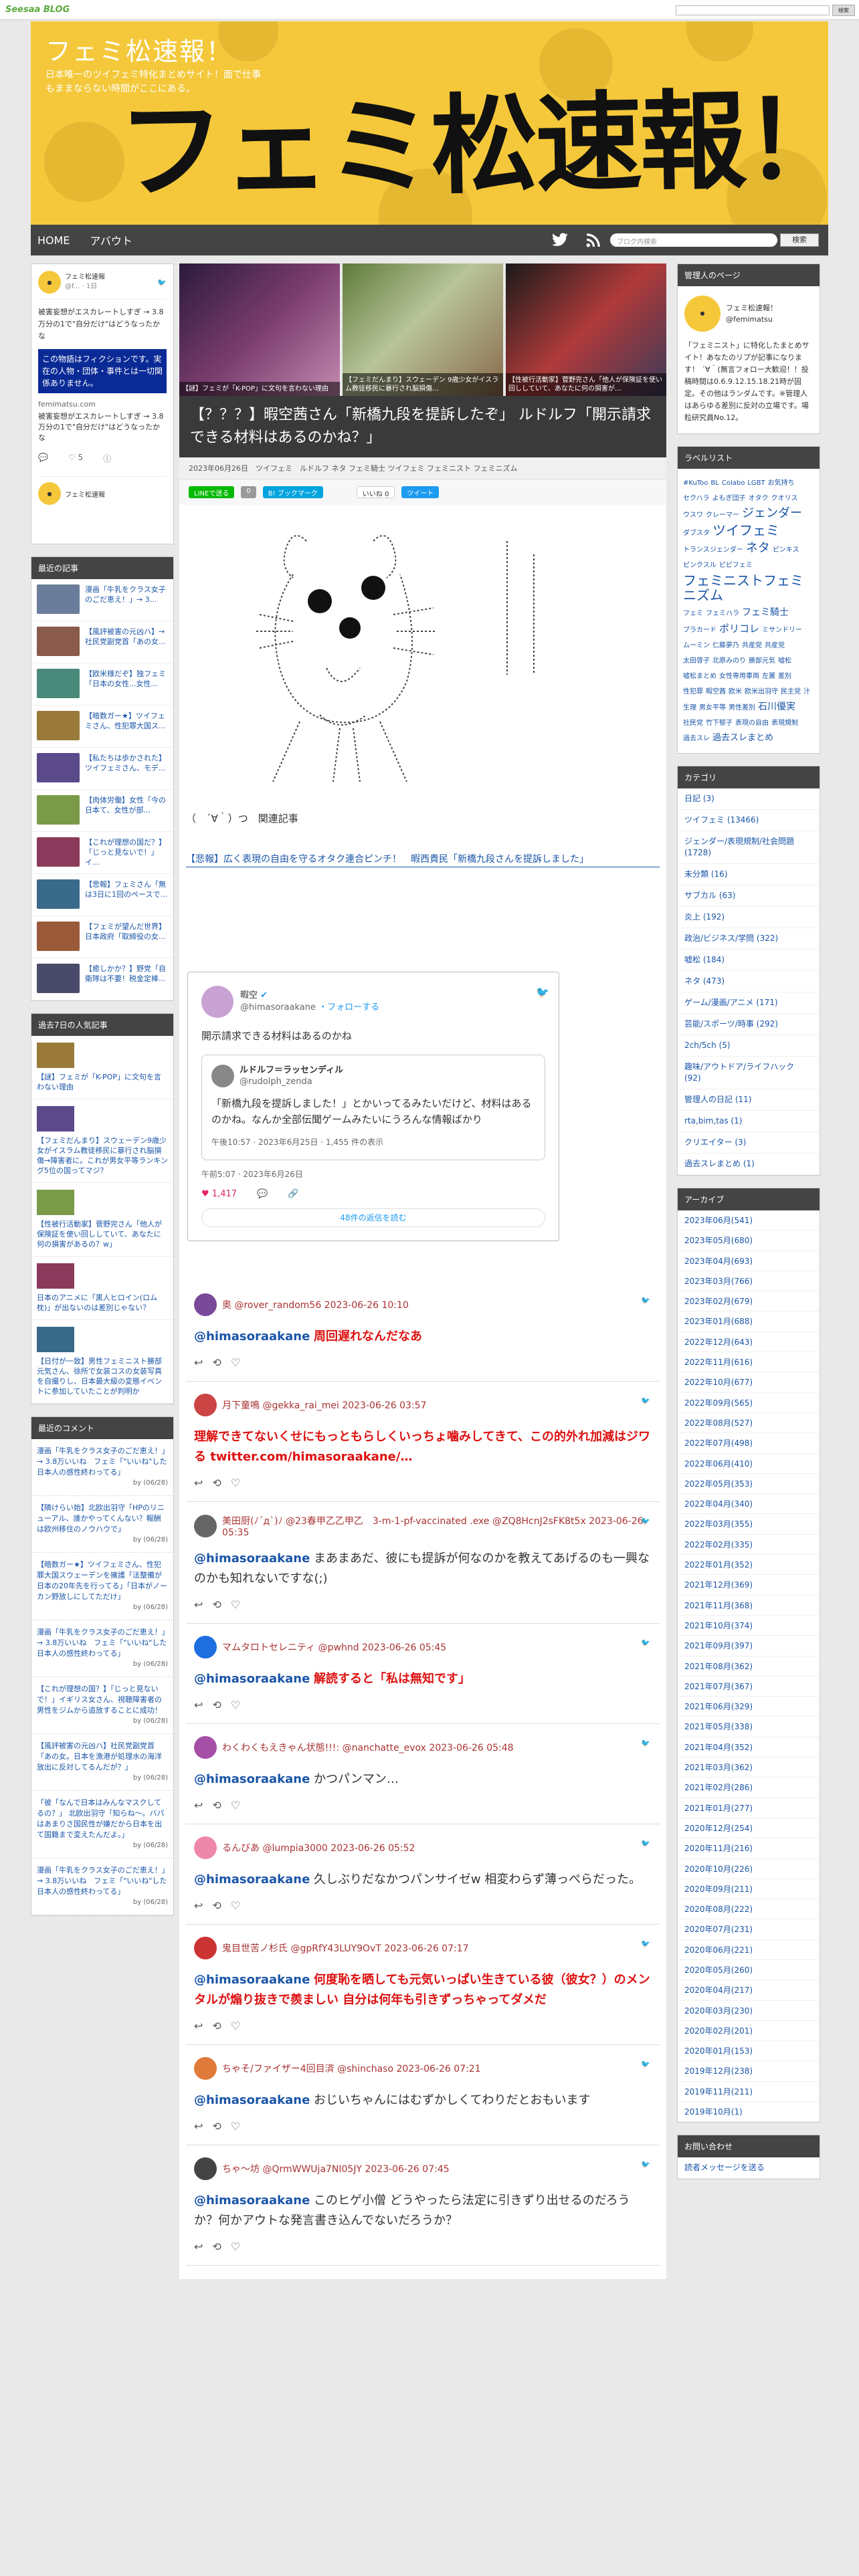 The width and height of the screenshot is (859, 2576). Describe the element at coordinates (696, 533) in the screenshot. I see `tag-link: ダブスタ` at that location.